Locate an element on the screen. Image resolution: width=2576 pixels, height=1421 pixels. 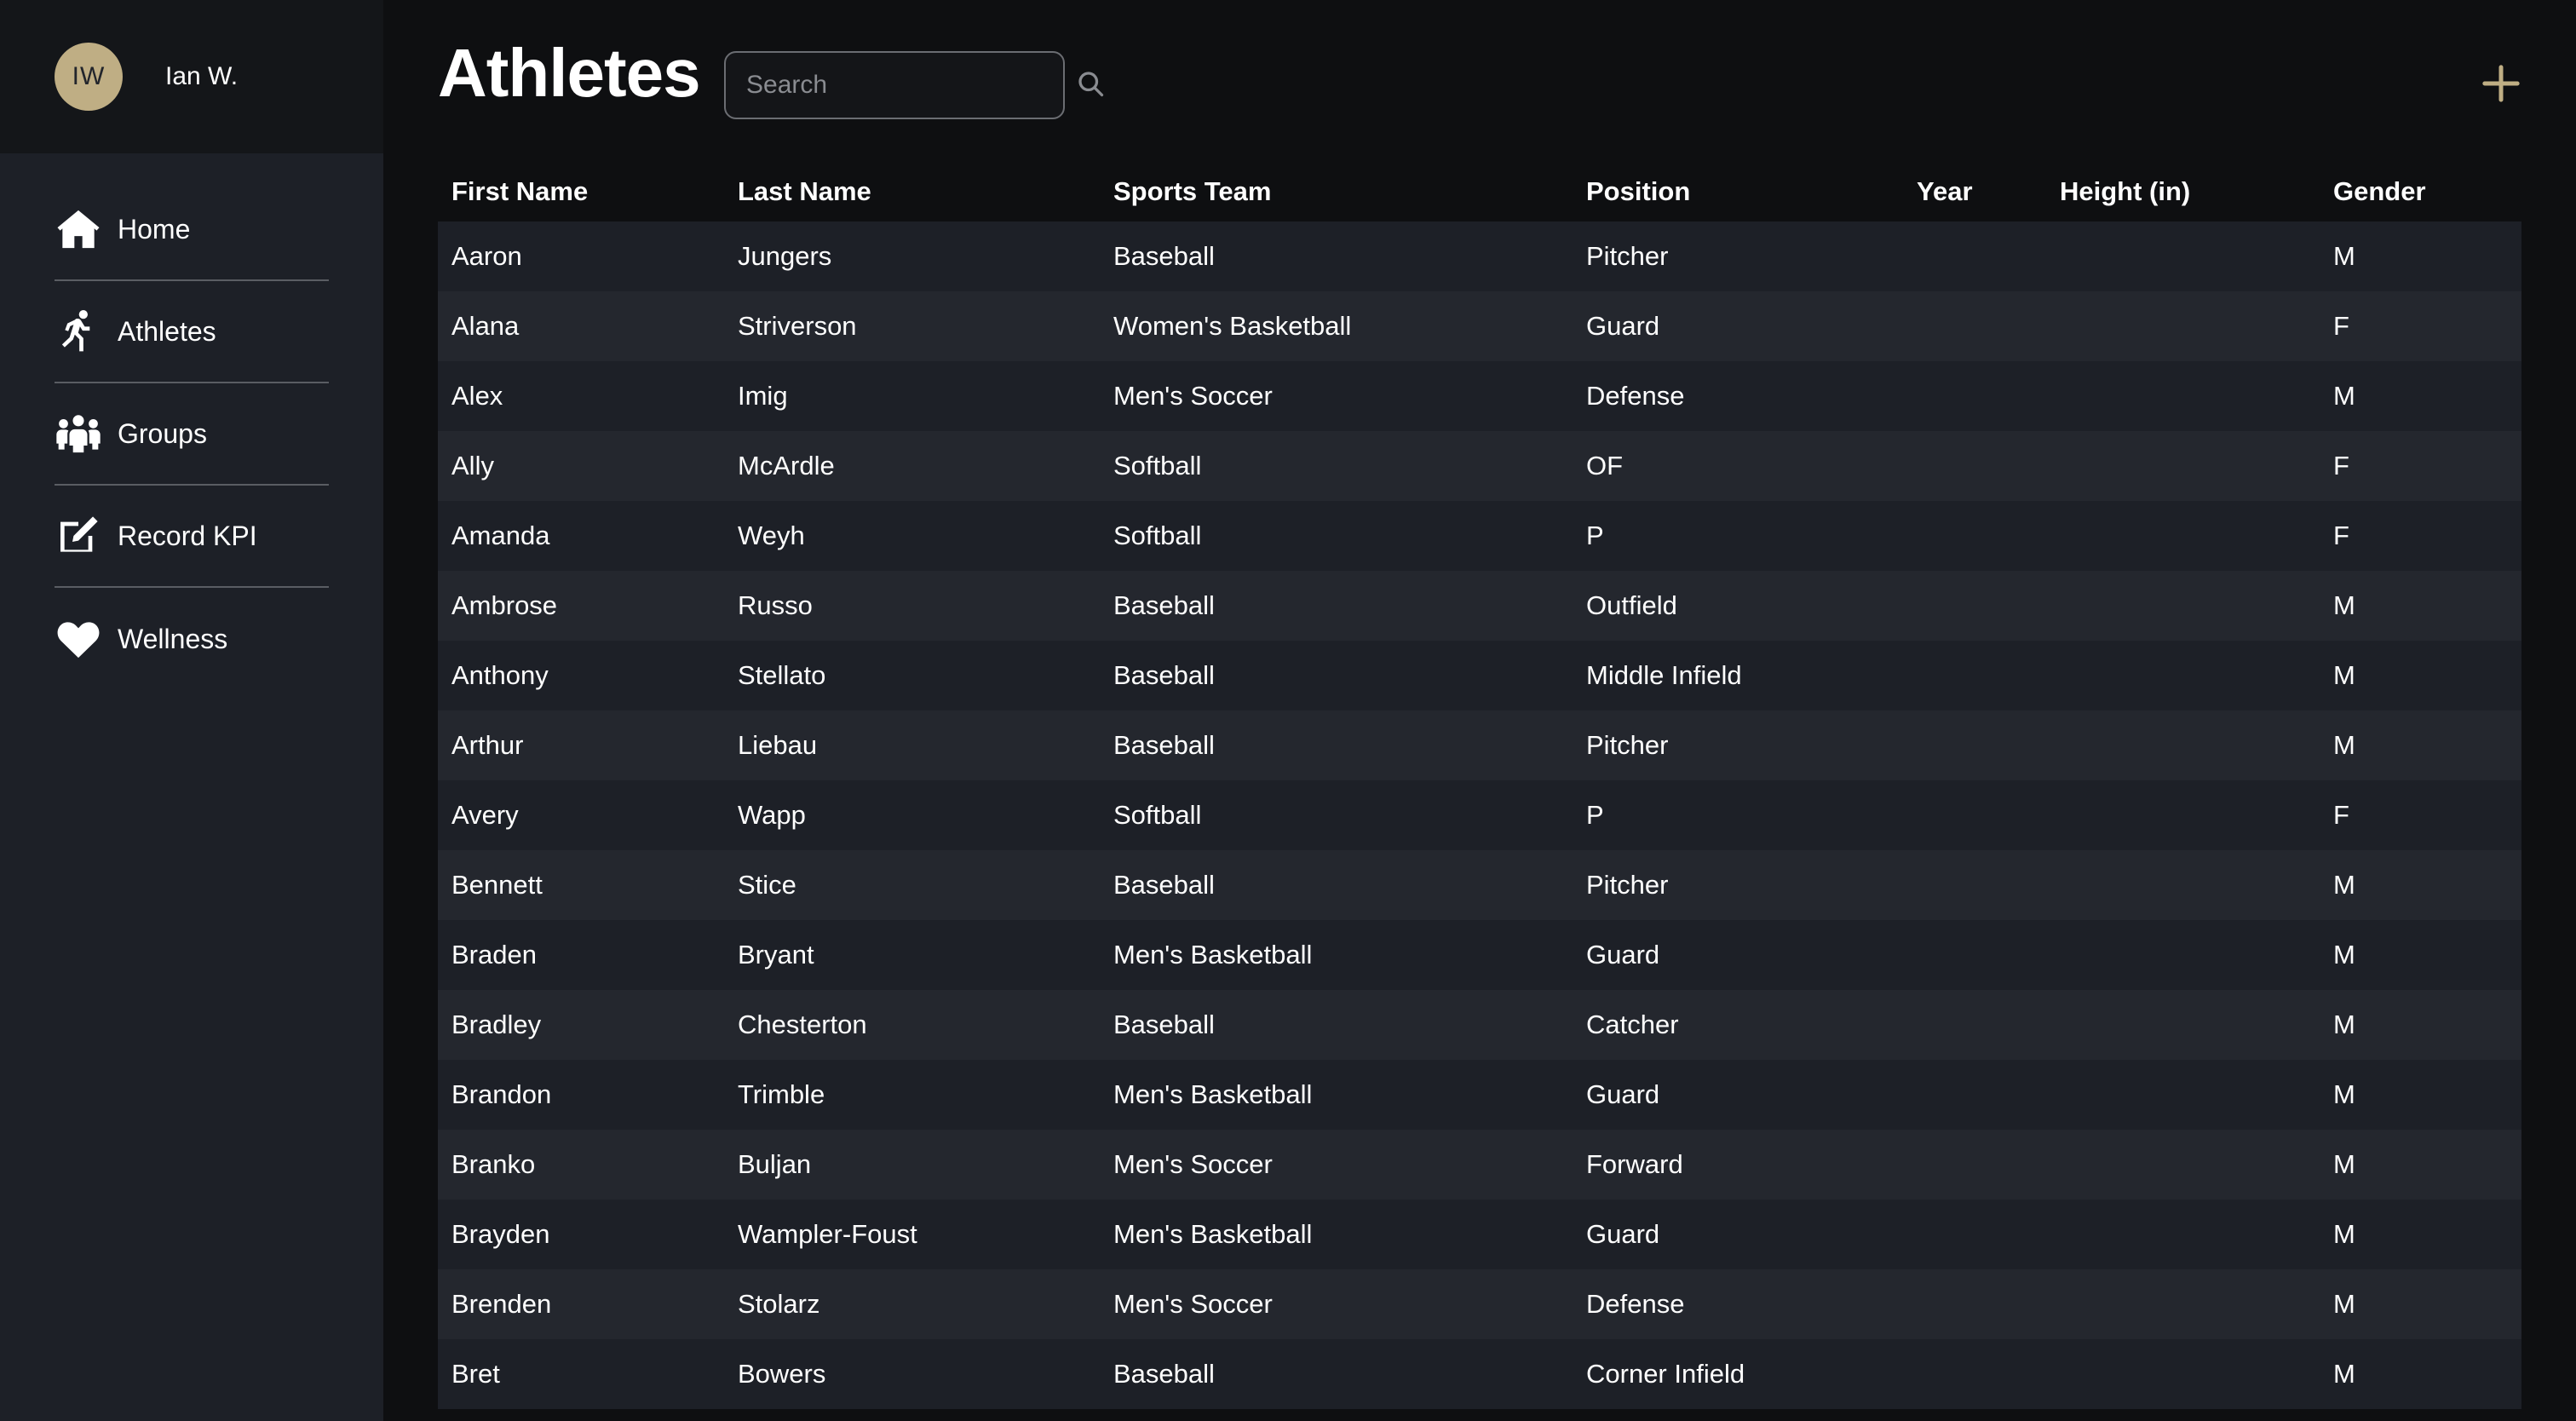
table-row: Bennett Stice Baseball Pitcher M is located at coordinates (1480, 885).